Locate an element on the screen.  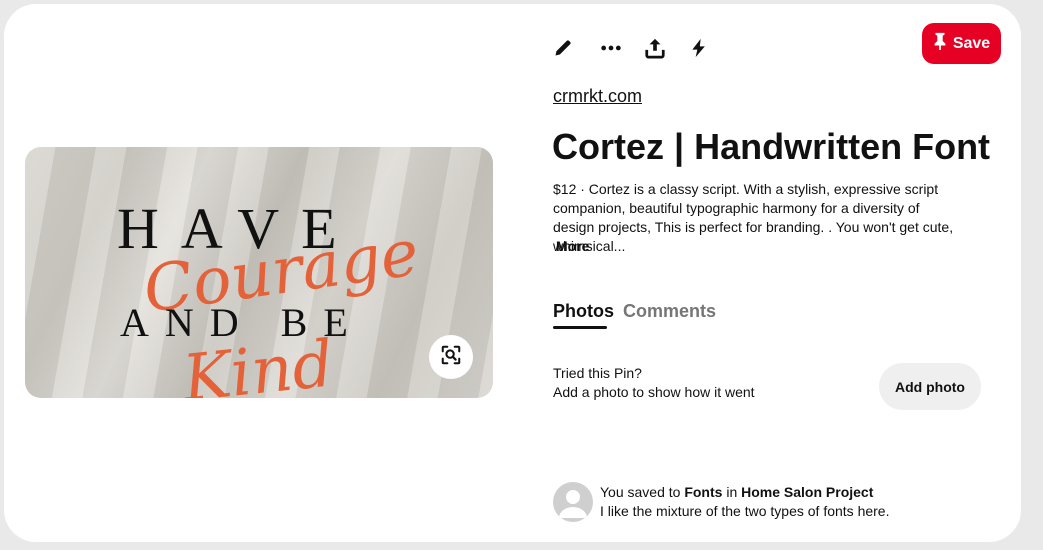
visual-search-icon is located at coordinates (451, 357).